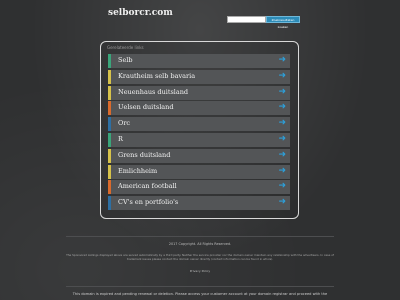 This screenshot has width=400, height=300. I want to click on related-link: CV's en portfolio's ➜, so click(199, 203).